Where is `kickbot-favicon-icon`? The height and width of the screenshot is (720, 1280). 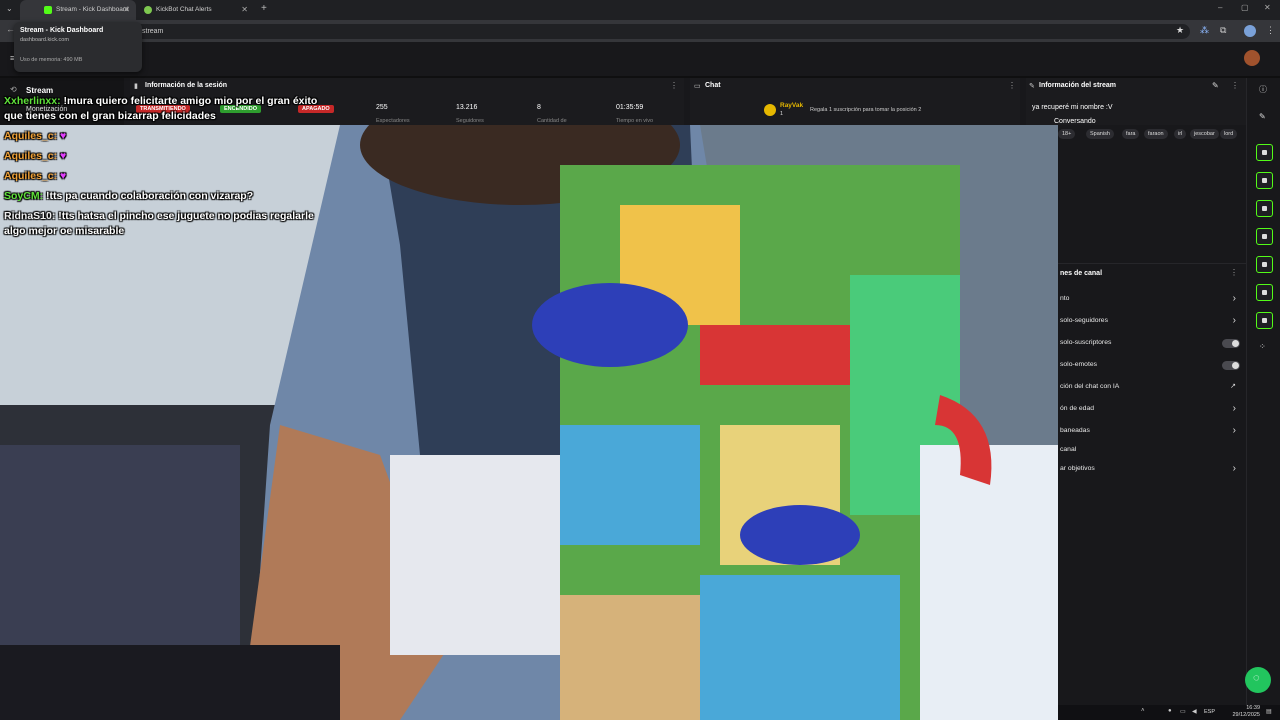 kickbot-favicon-icon is located at coordinates (148, 10).